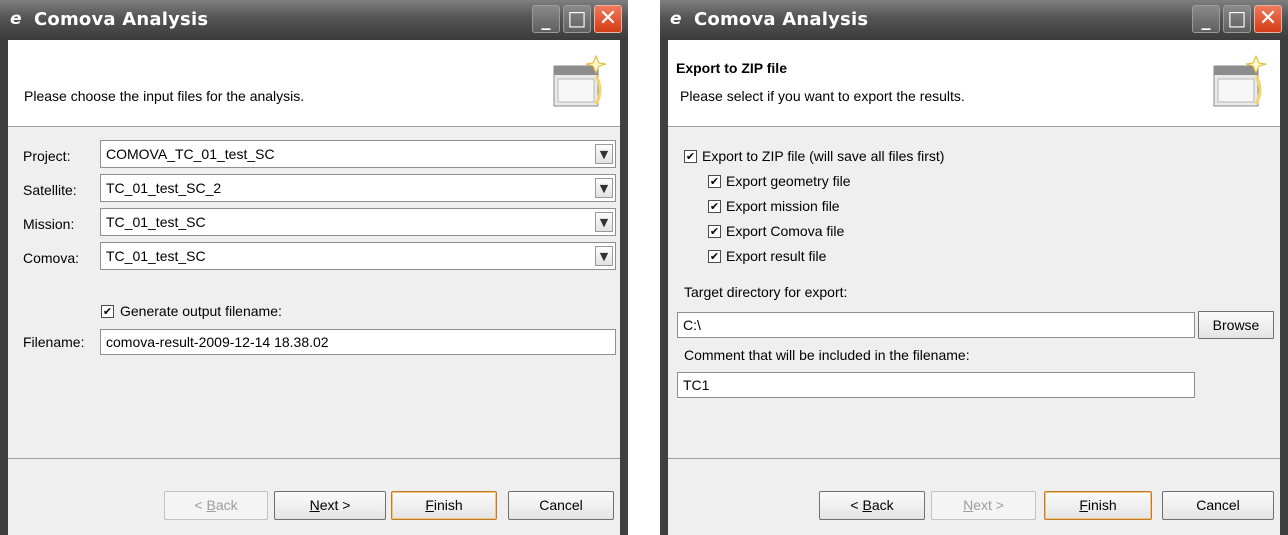  What do you see at coordinates (358, 342) in the screenshot?
I see `filename-input: comova-result-2009-12-14 18.38.02` at bounding box center [358, 342].